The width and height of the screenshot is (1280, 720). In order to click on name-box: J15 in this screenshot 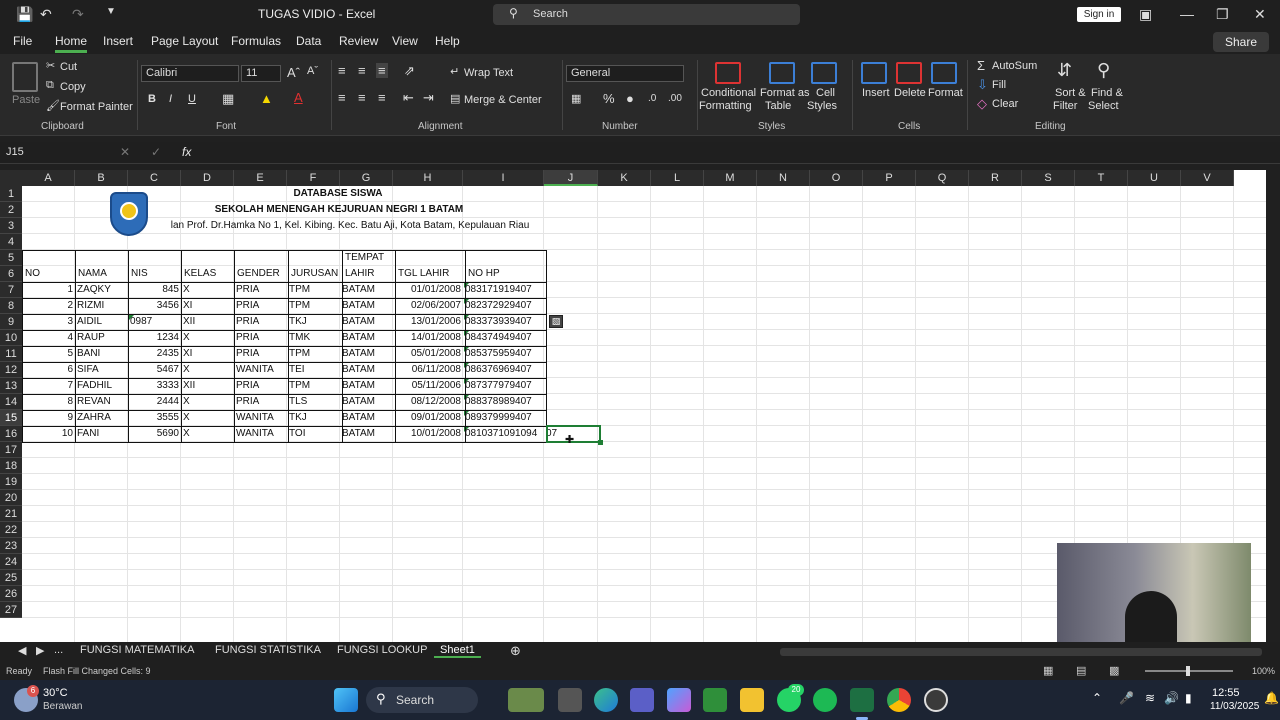, I will do `click(46, 153)`.